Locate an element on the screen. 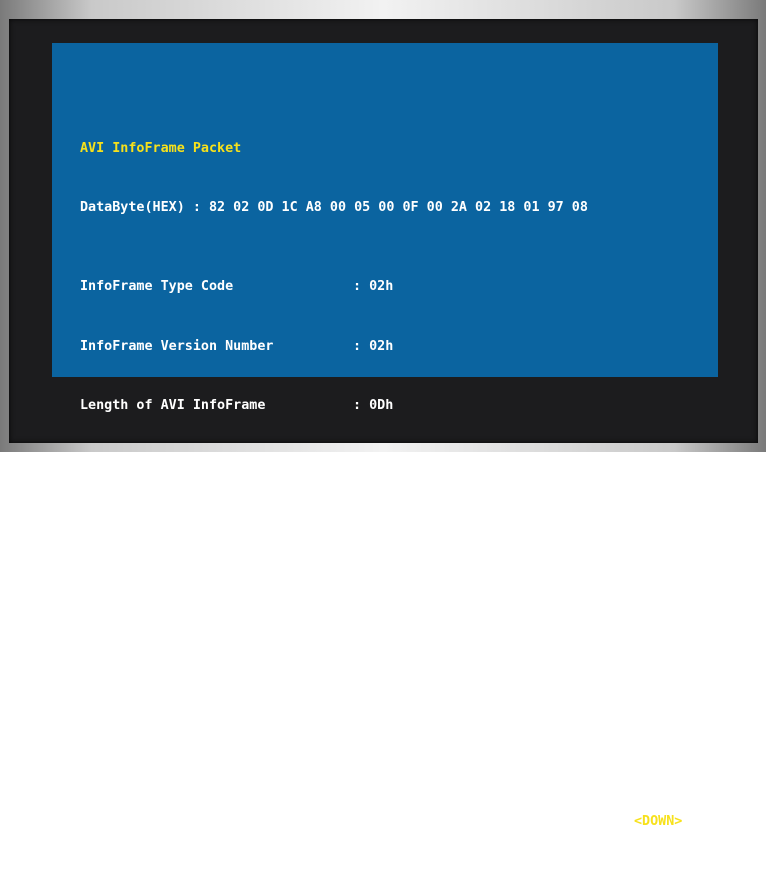 The image size is (766, 871). info-label: Pixel Repetition is located at coordinates (144, 584).